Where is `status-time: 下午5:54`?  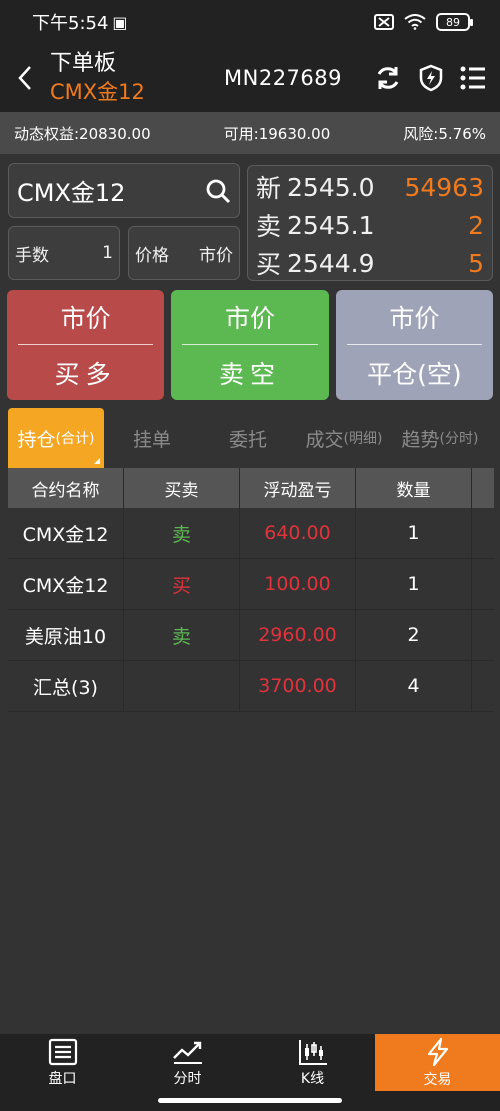 status-time: 下午5:54 is located at coordinates (70, 23).